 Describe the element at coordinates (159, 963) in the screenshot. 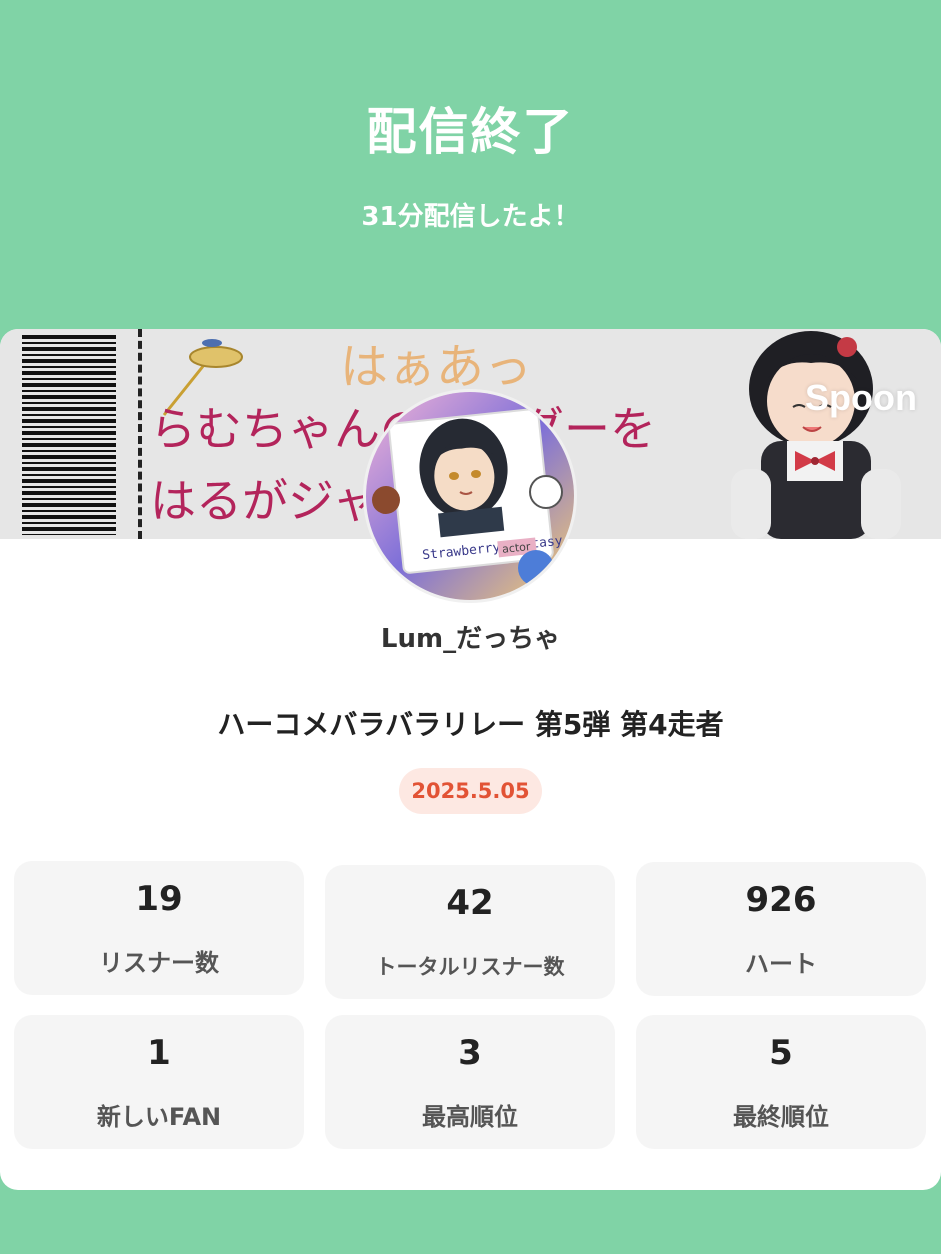

I see `stat-label: リスナー数` at that location.